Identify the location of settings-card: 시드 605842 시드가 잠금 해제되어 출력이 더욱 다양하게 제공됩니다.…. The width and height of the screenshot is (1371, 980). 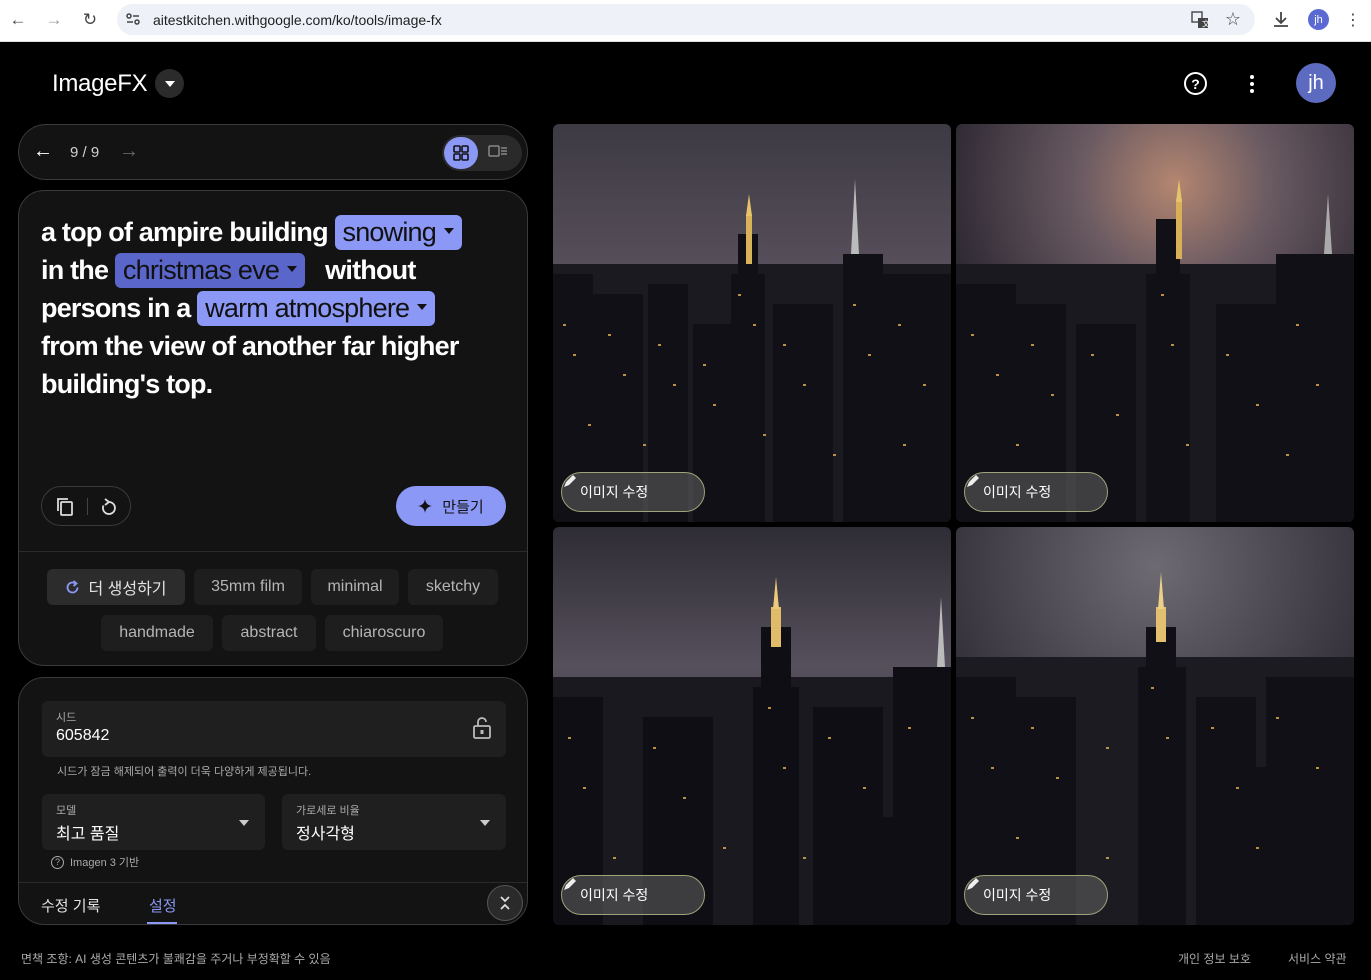
(273, 801).